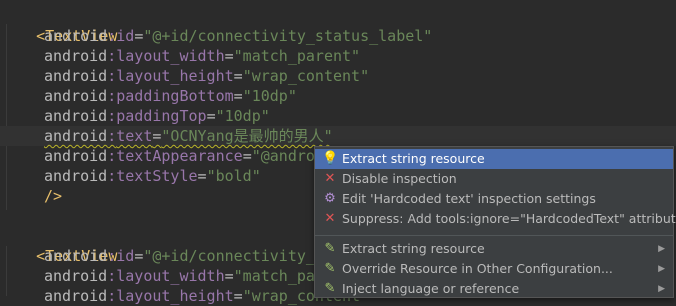  What do you see at coordinates (494, 179) in the screenshot?
I see `menu-item-disable-inspection: ✕ Disable inspection` at bounding box center [494, 179].